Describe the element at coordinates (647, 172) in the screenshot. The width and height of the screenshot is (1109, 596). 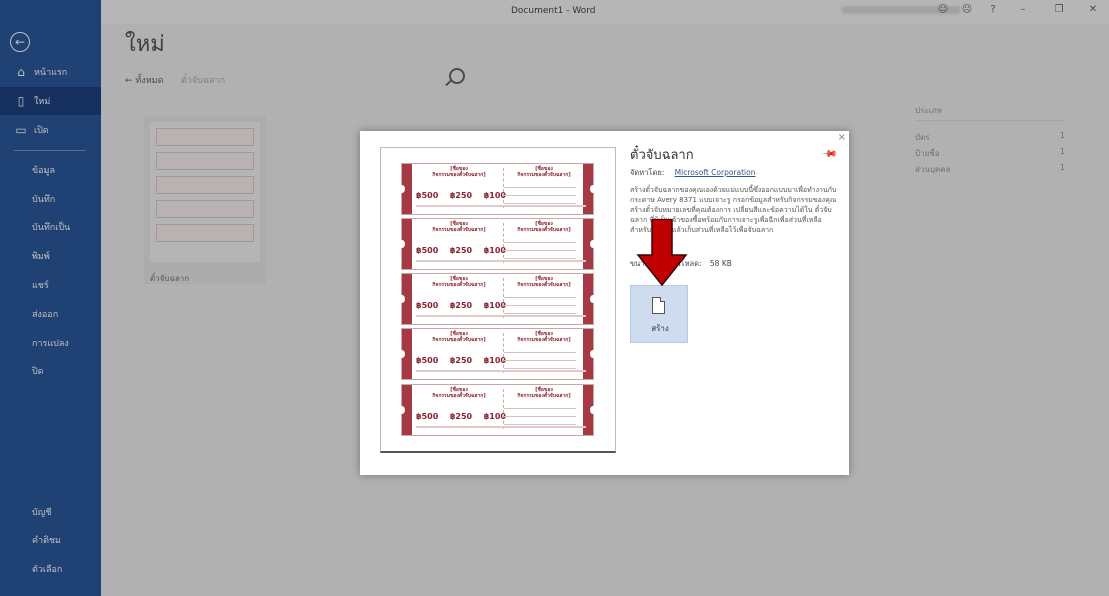
I see `provider-label: จัดหาโดย:` at that location.